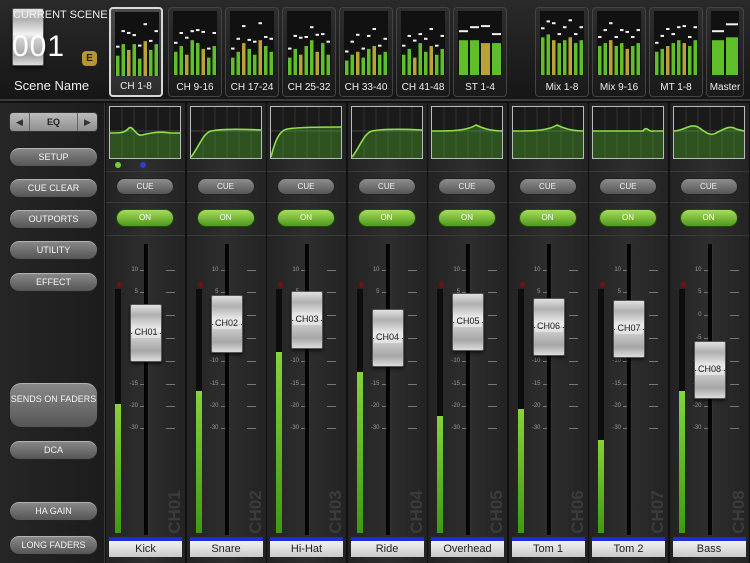 The width and height of the screenshot is (750, 563). Describe the element at coordinates (53, 219) in the screenshot. I see `outports-button: OUTPORTS` at that location.